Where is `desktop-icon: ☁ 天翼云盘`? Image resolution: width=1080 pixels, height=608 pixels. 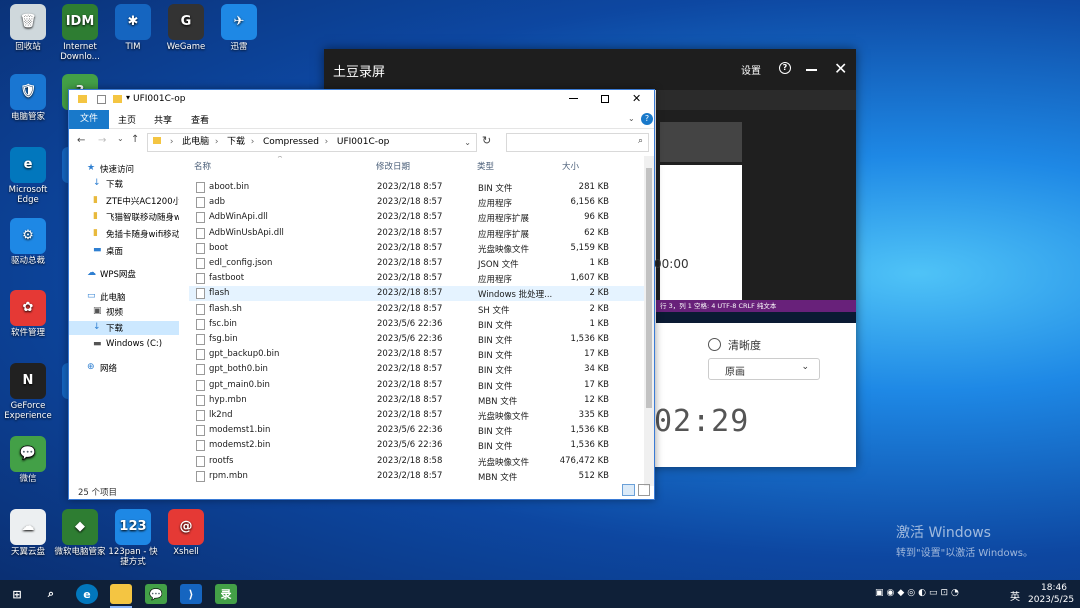 desktop-icon: ☁ 天翼云盘 is located at coordinates (28, 533).